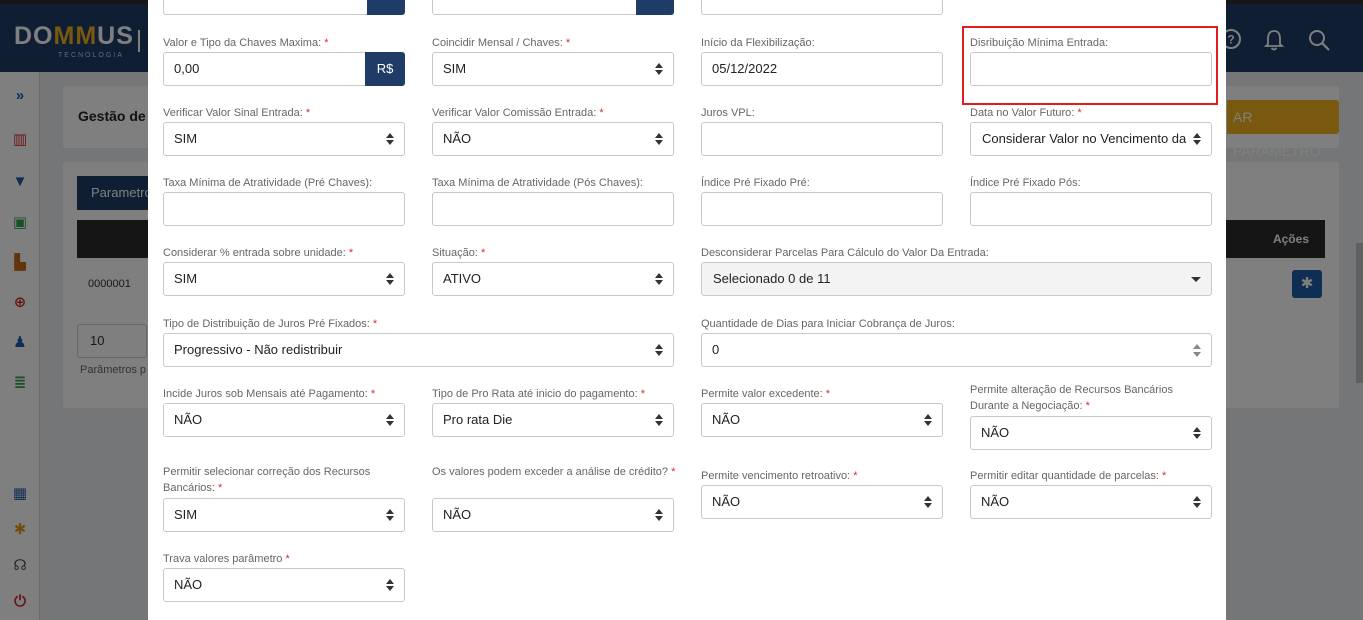 This screenshot has height=620, width=1363. What do you see at coordinates (553, 69) in the screenshot?
I see `coincidir-mensal-select: SIM` at bounding box center [553, 69].